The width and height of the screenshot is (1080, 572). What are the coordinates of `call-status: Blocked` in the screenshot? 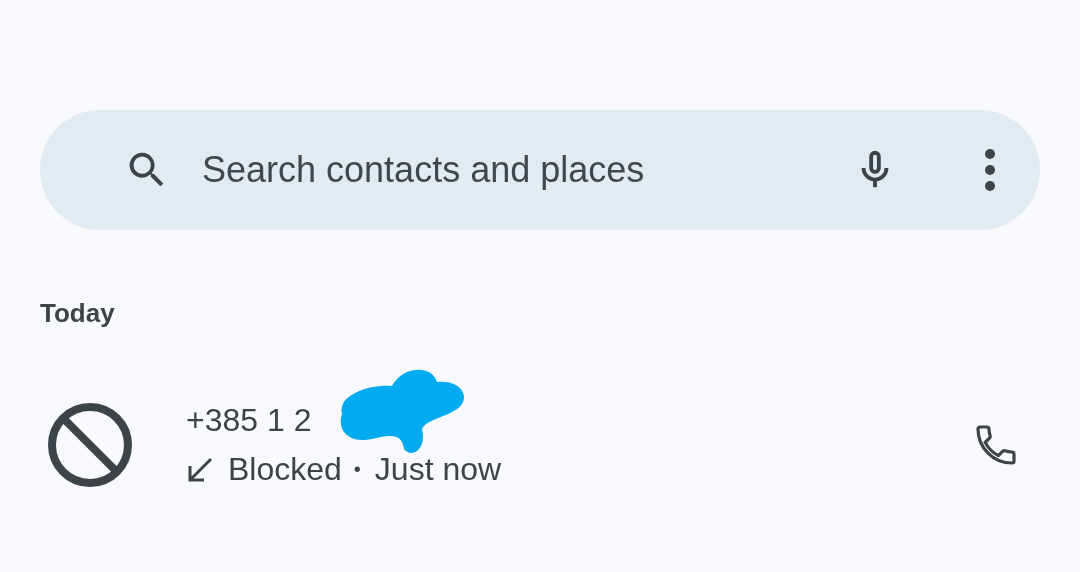 It's located at (285, 469).